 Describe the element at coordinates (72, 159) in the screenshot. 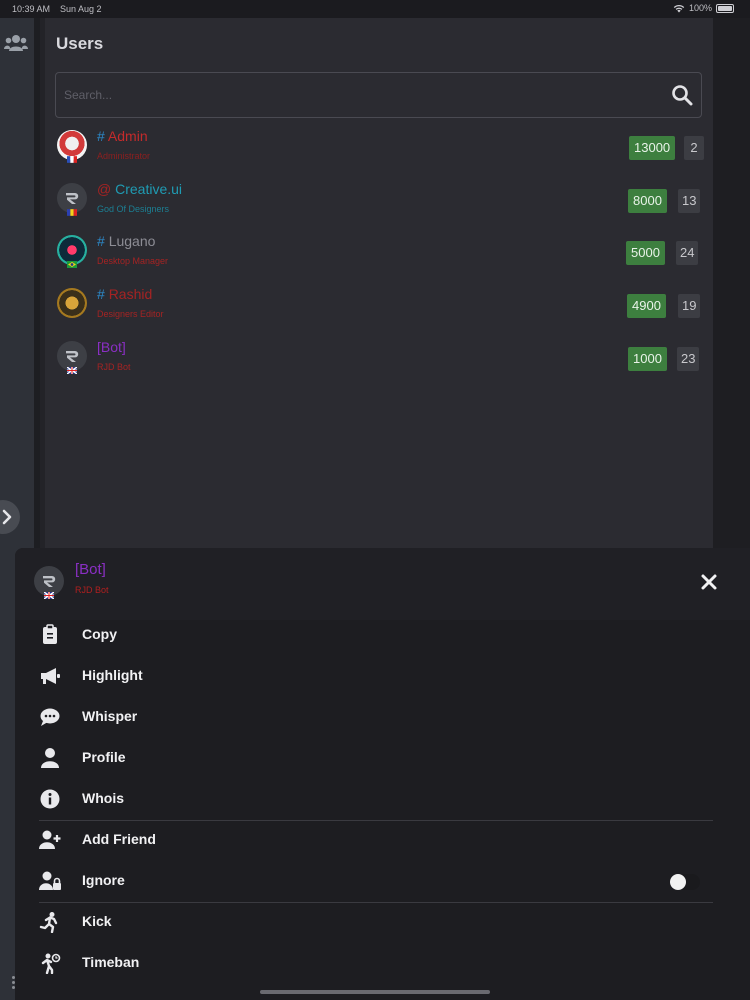

I see `flag-fr-icon` at that location.